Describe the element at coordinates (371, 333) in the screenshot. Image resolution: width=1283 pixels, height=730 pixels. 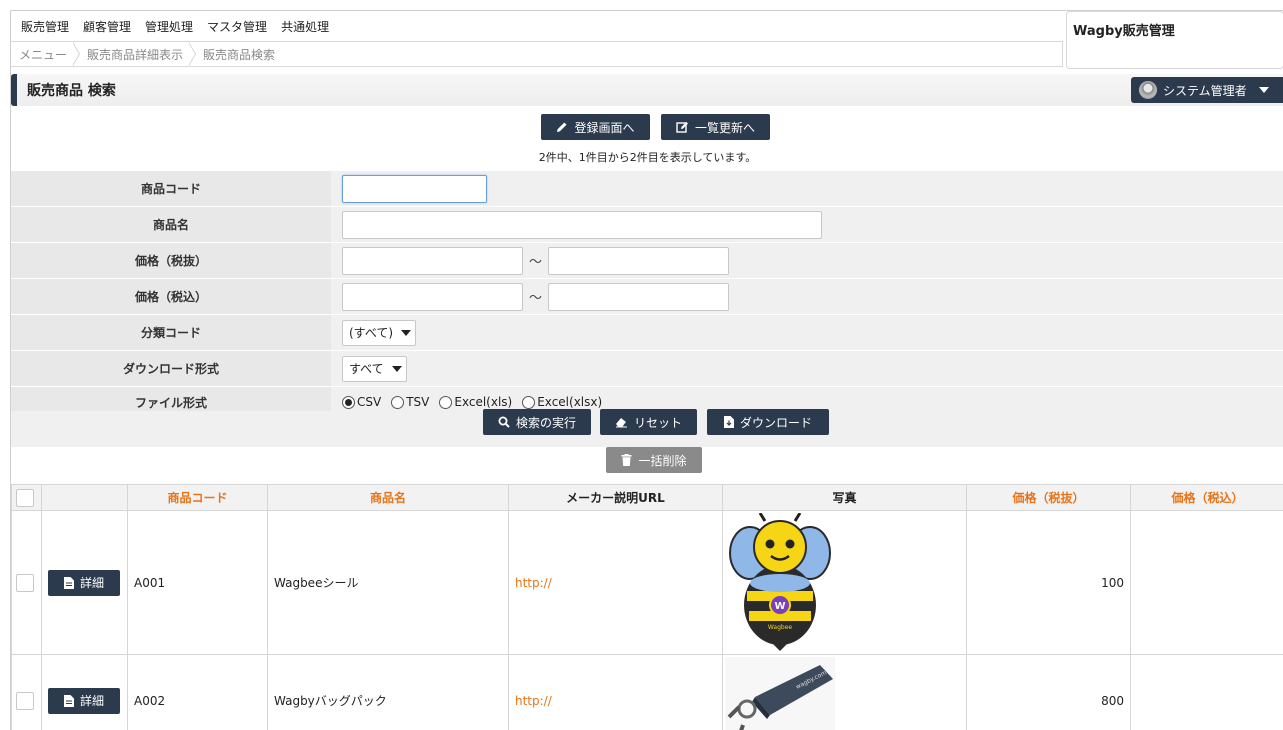
I see `category-select-value: (すべて)` at that location.